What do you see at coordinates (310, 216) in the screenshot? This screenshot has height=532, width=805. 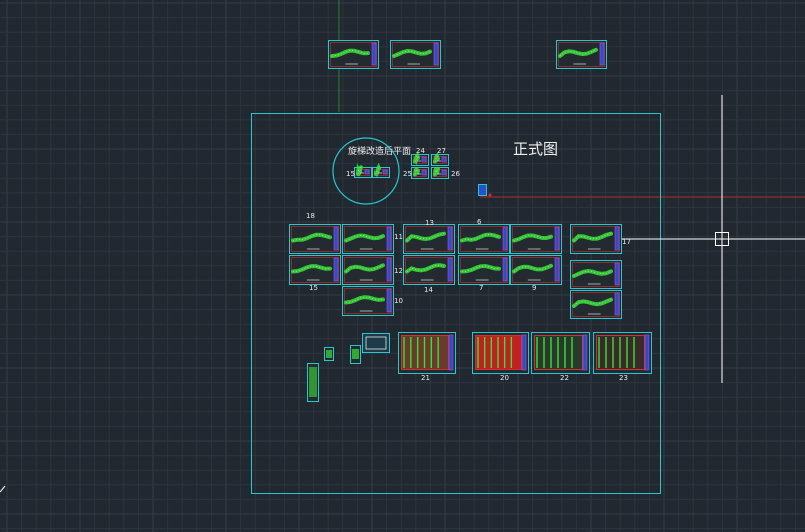 I see `sheet-number-18: 18` at bounding box center [310, 216].